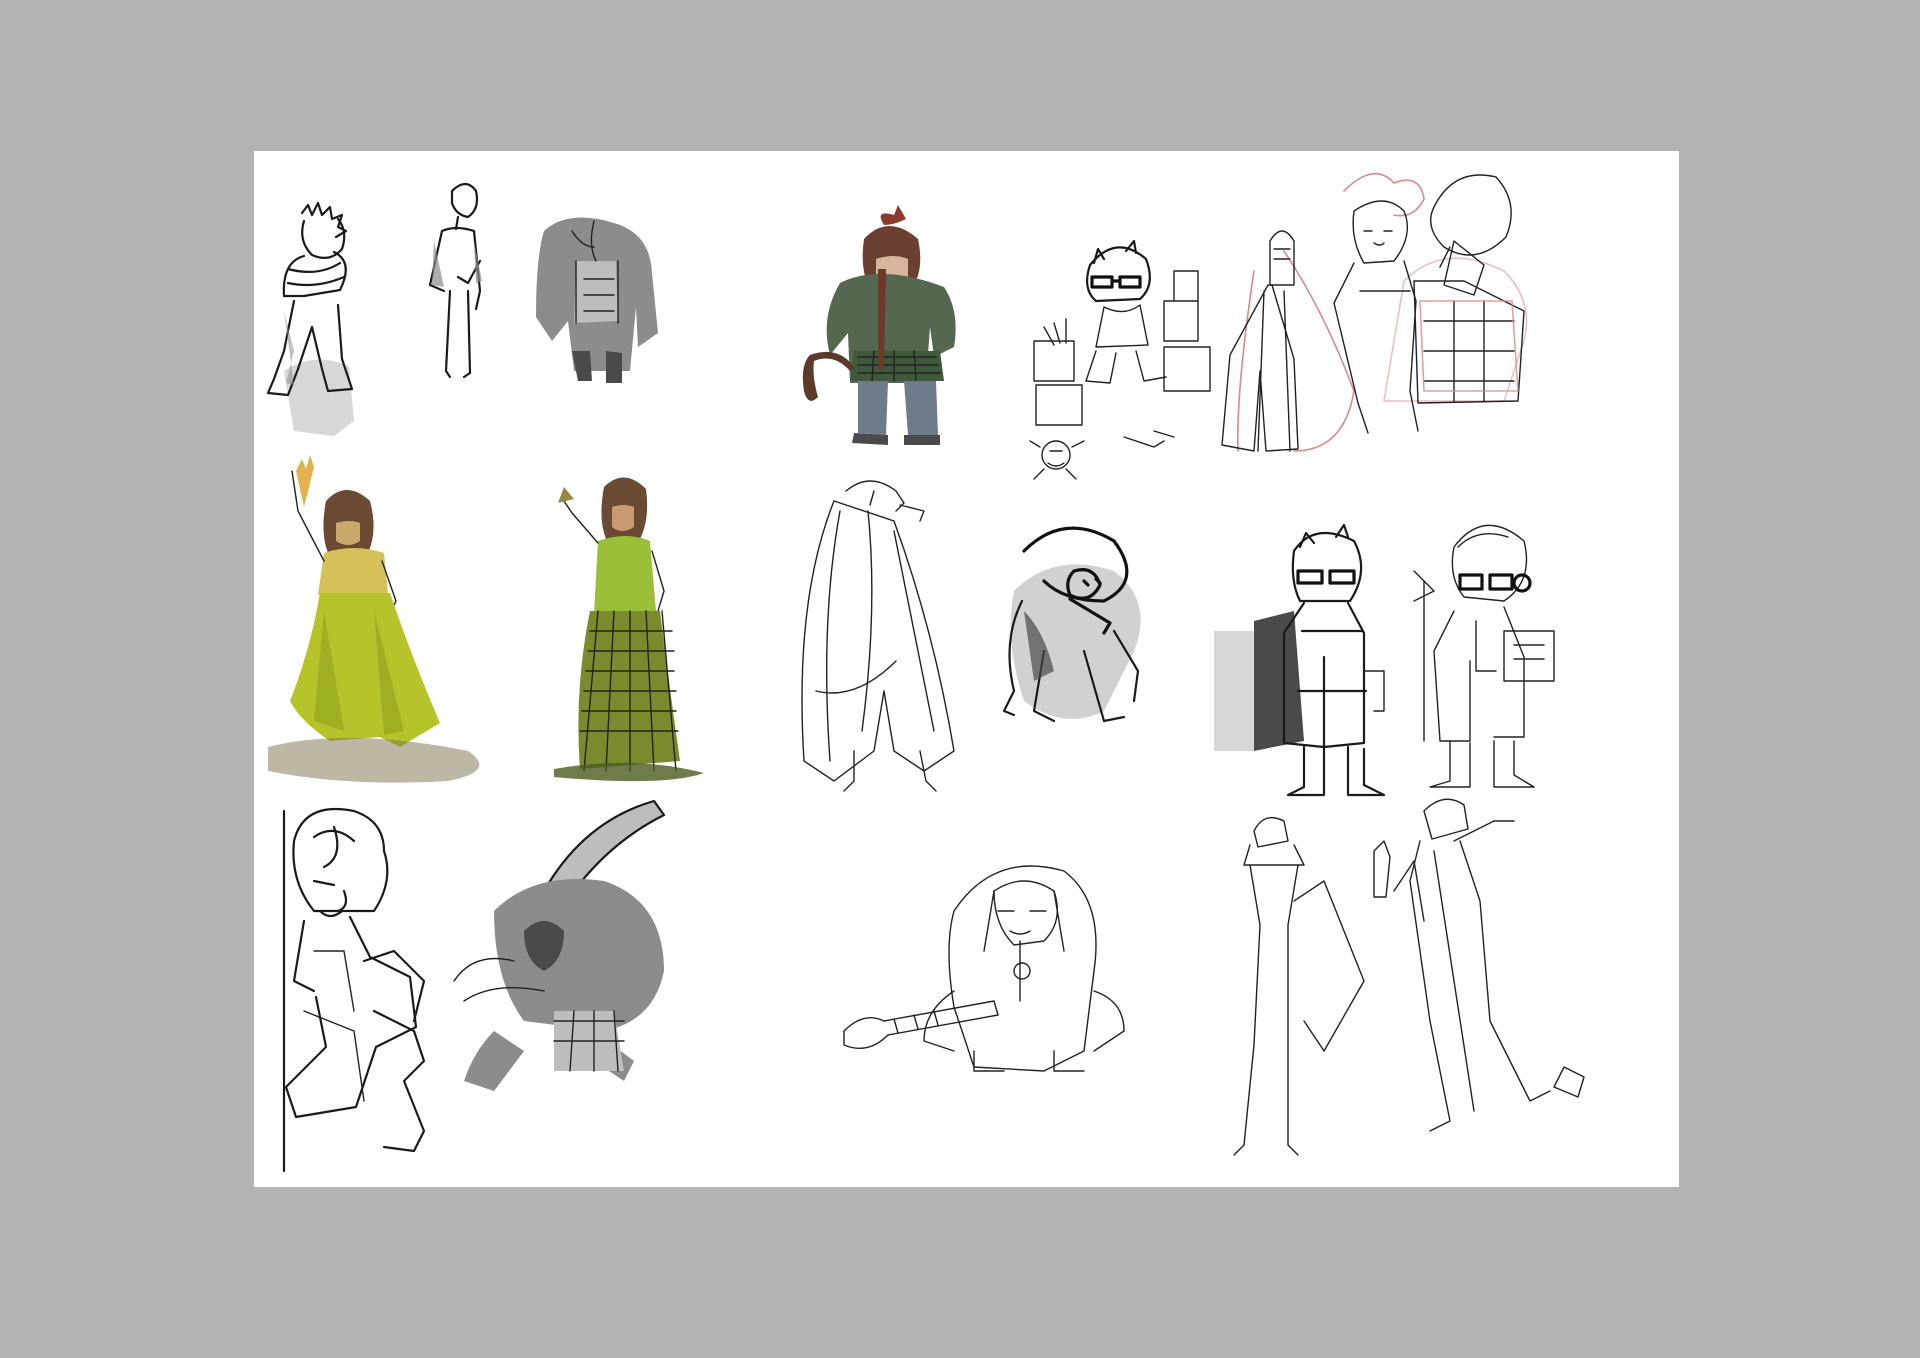 This screenshot has height=1358, width=1920. Describe the element at coordinates (1374, 312) in the screenshot. I see `red-pencil-trio` at that location.